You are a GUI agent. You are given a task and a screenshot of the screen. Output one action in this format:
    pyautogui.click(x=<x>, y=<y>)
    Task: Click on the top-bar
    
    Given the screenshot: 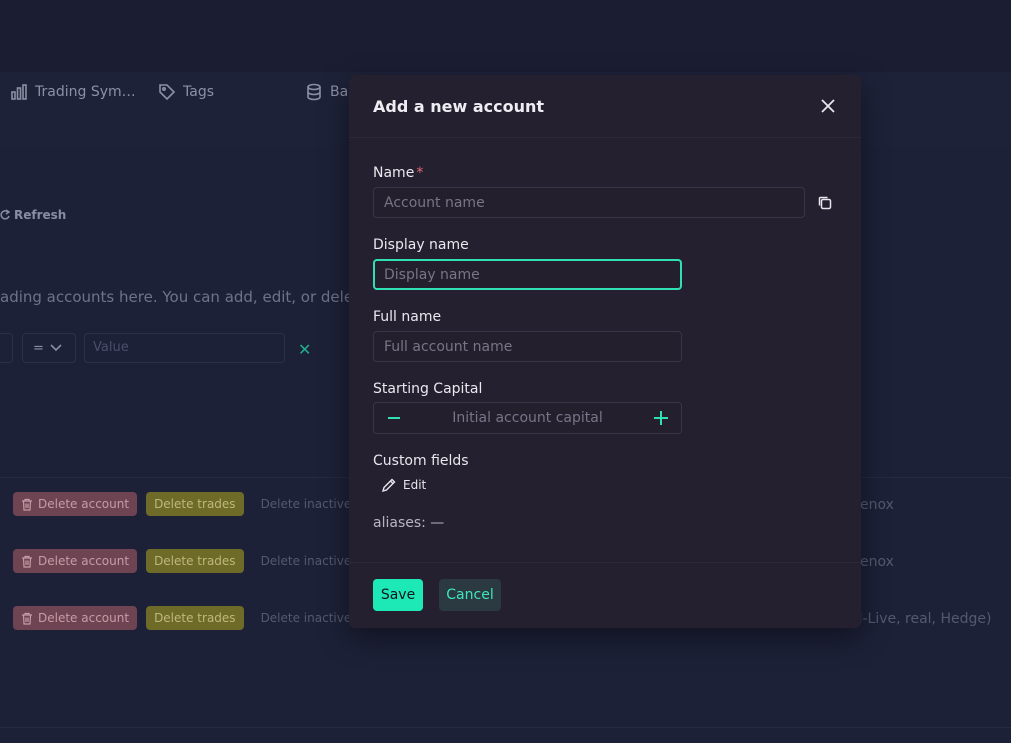 What is the action you would take?
    pyautogui.click(x=505, y=36)
    